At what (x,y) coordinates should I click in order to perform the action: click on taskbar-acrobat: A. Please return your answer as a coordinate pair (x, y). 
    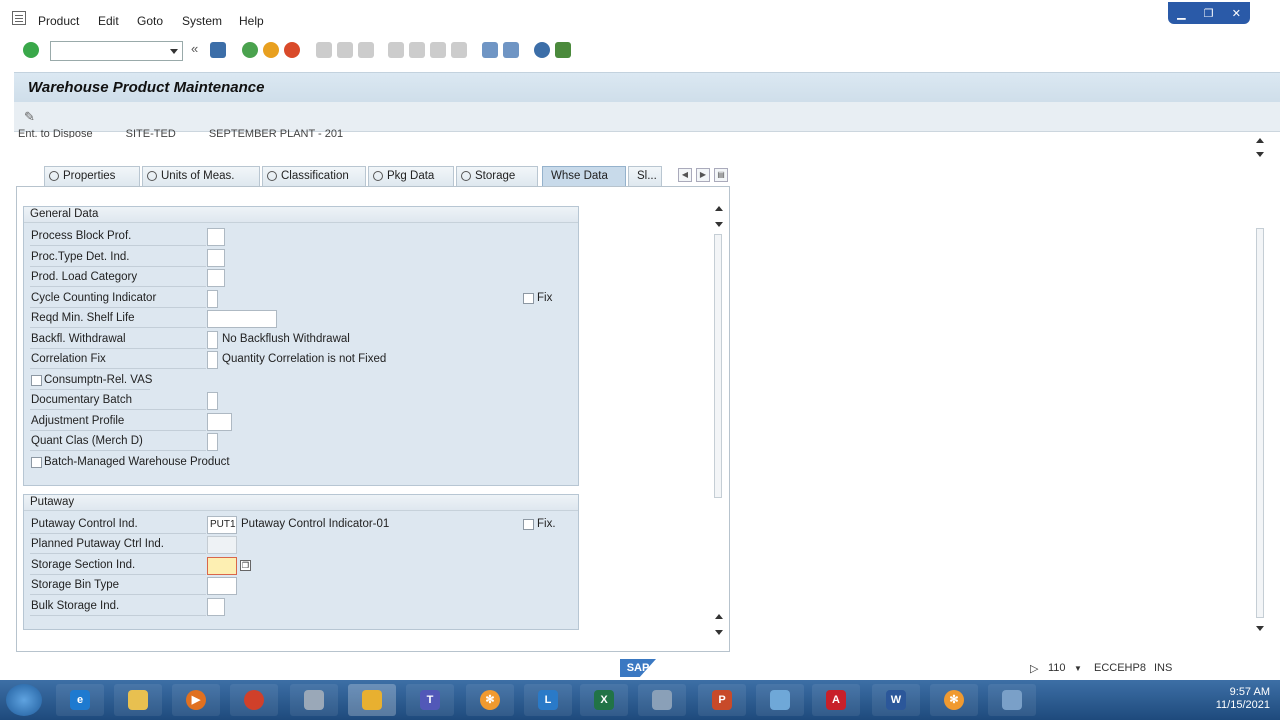
    Looking at the image, I should click on (836, 700).